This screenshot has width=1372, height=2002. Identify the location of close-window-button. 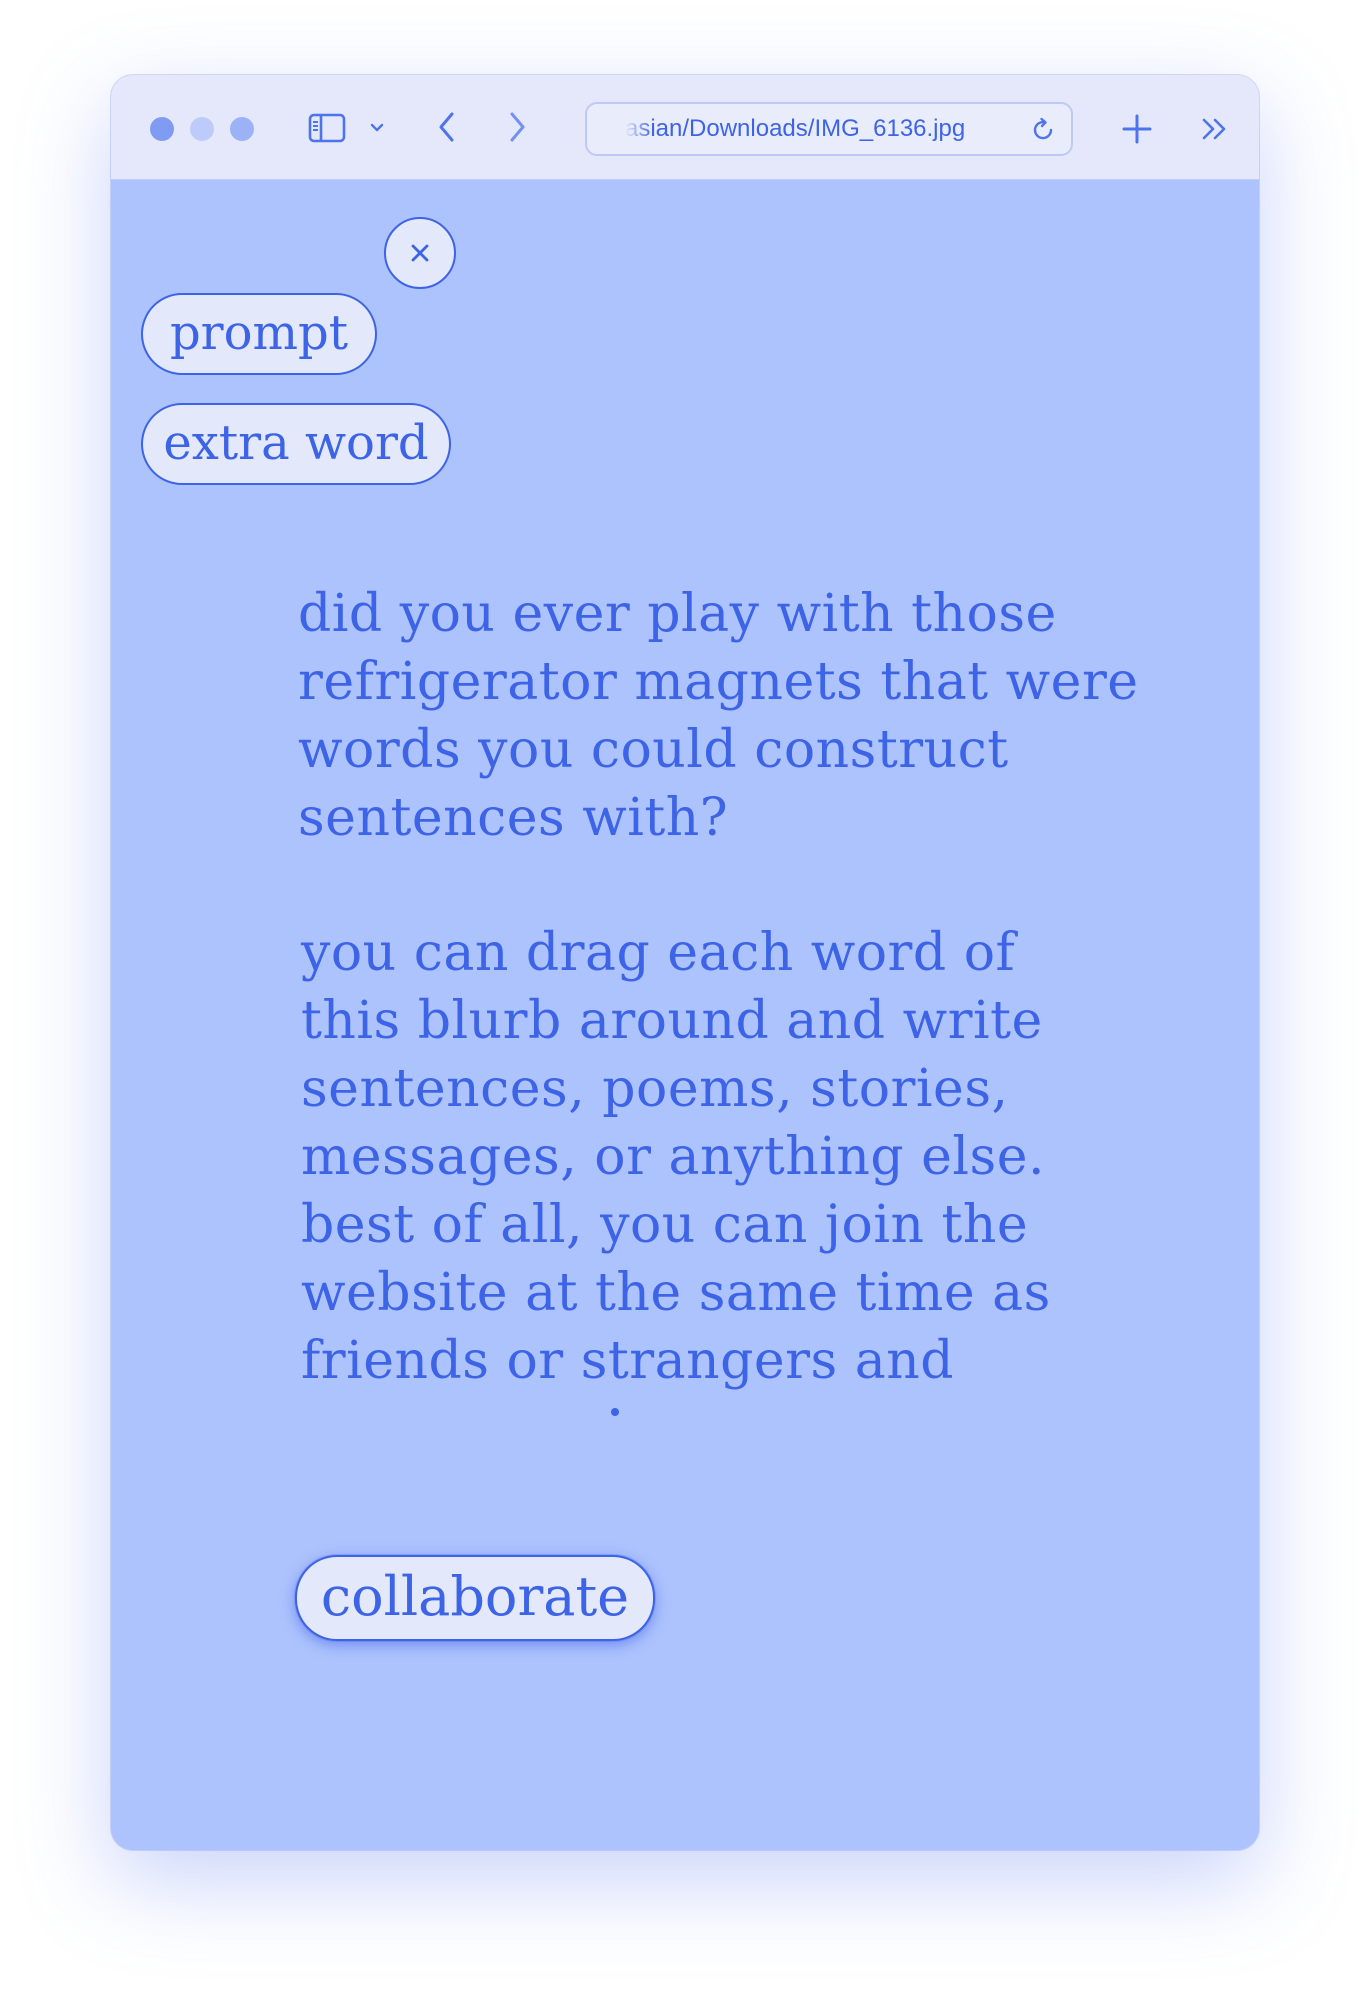
(162, 129).